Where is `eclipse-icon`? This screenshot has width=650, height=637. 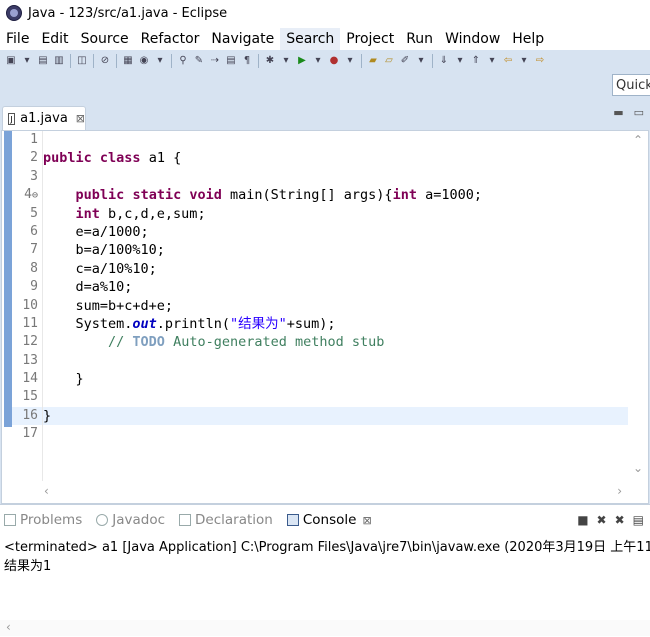
eclipse-icon is located at coordinates (14, 13).